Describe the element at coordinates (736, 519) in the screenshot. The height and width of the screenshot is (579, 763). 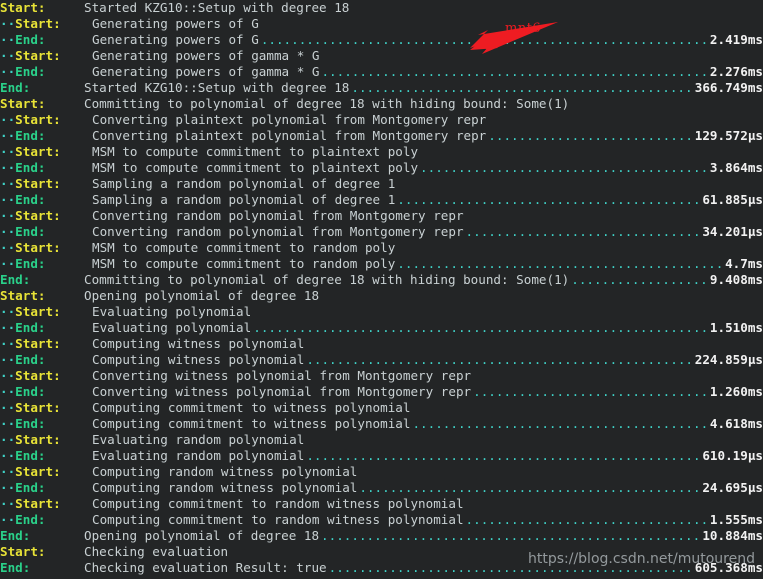
I see `elapsed-time-value: 1.555ms` at that location.